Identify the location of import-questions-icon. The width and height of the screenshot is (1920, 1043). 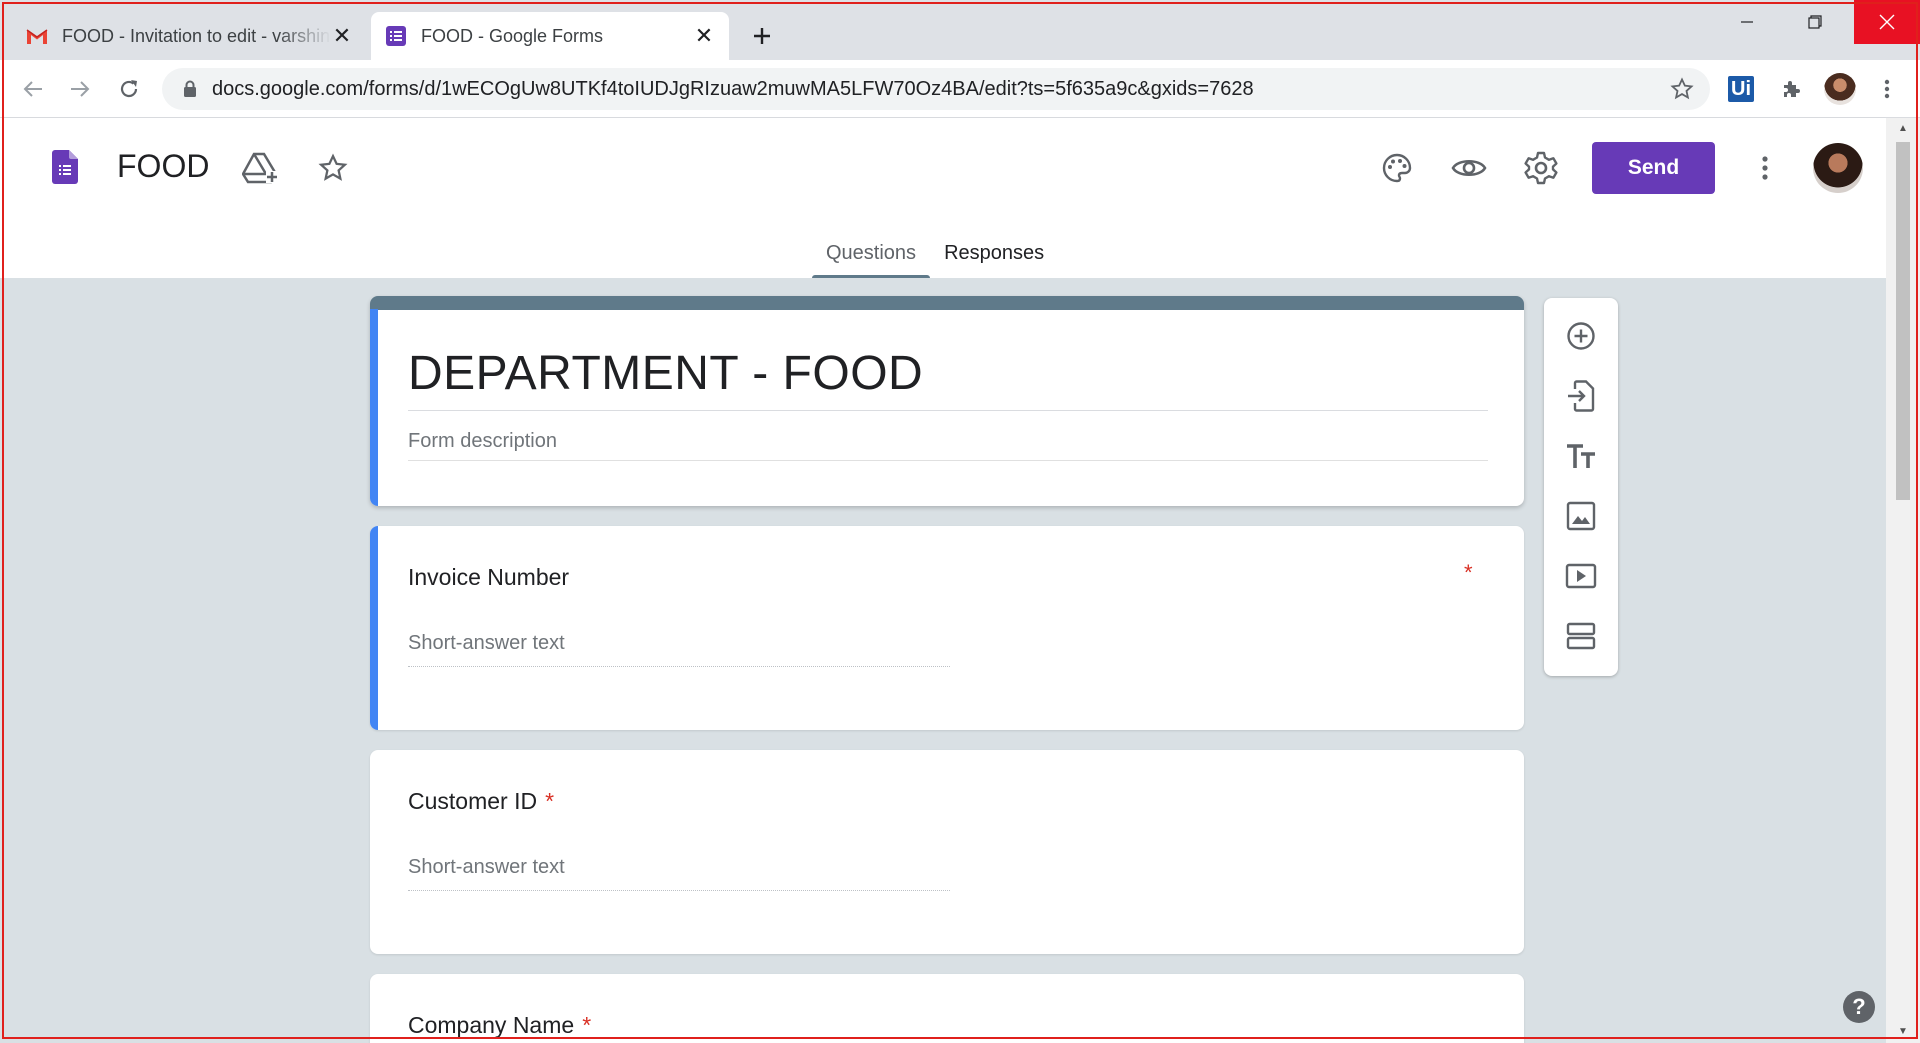
(1581, 396).